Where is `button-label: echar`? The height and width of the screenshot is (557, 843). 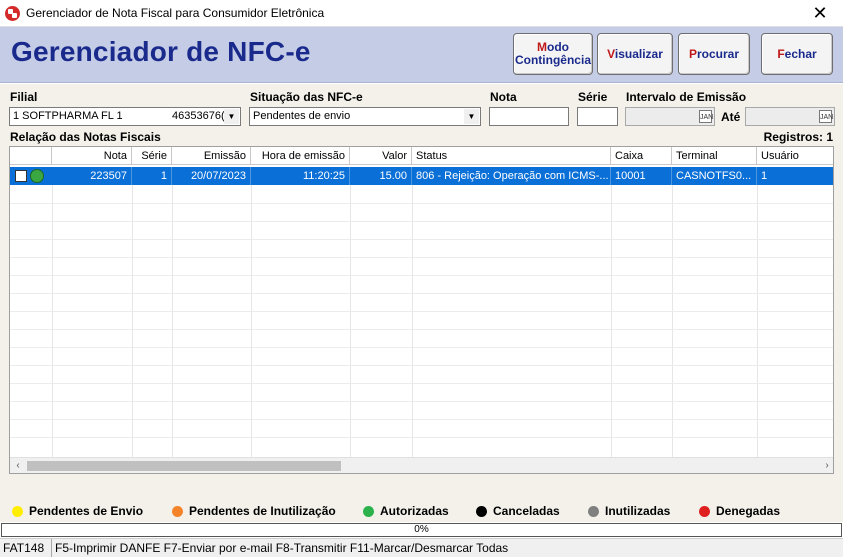 button-label: echar is located at coordinates (800, 53).